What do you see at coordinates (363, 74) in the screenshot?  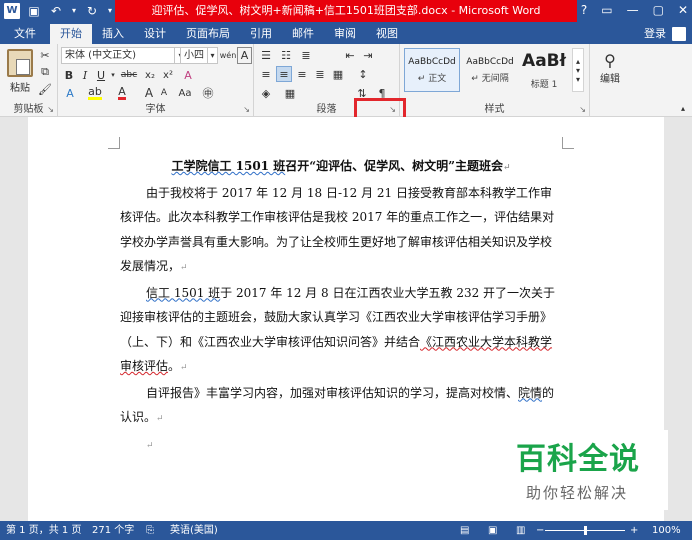 I see `line-spacing-icon: ↕` at bounding box center [363, 74].